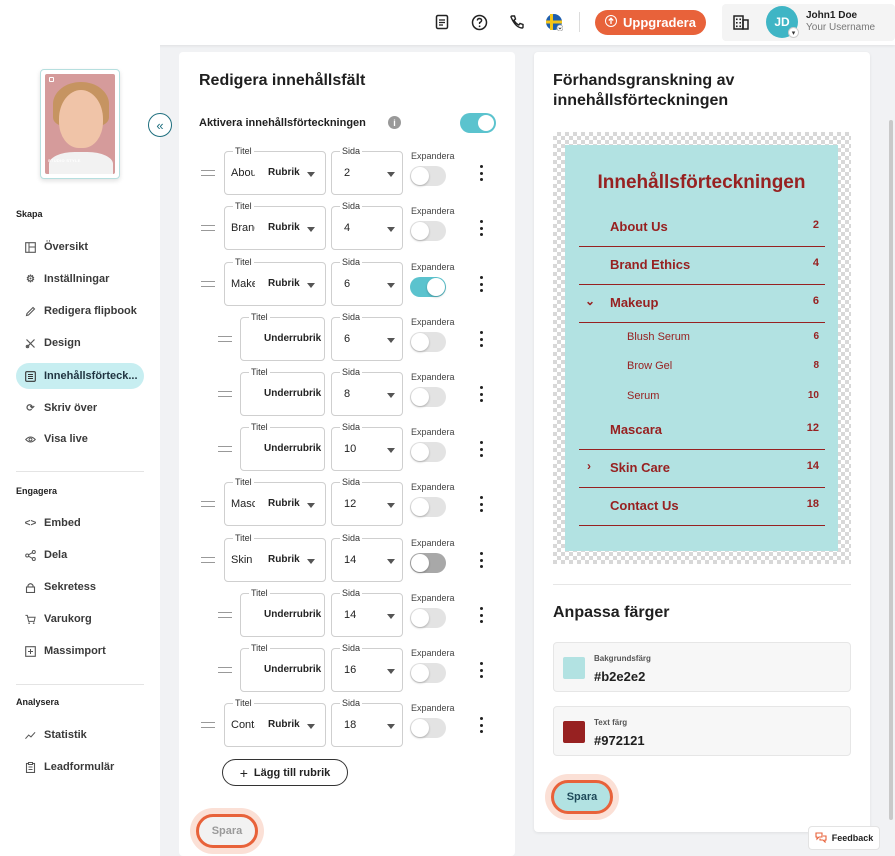 The height and width of the screenshot is (856, 895). What do you see at coordinates (650, 22) in the screenshot?
I see `upgrade-button: Uppgradera` at bounding box center [650, 22].